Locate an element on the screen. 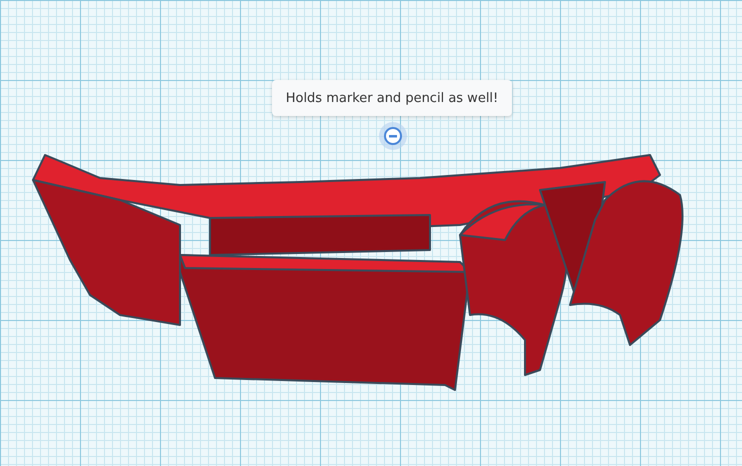 The image size is (742, 466). note-text: Holds marker and pencil as well! is located at coordinates (392, 98).